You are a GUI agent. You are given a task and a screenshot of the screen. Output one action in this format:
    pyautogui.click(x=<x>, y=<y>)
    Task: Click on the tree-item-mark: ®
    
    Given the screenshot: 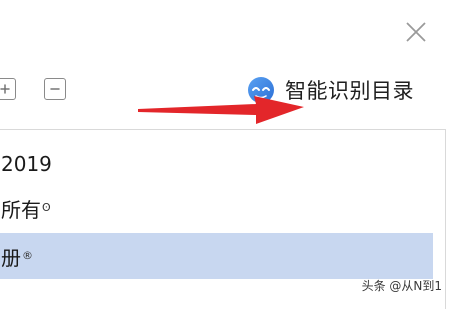 What is the action you would take?
    pyautogui.click(x=27, y=255)
    